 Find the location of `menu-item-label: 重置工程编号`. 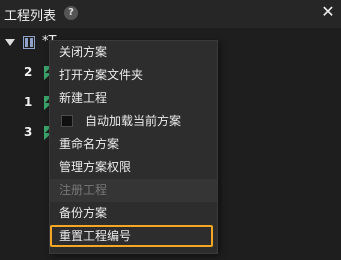

menu-item-label: 重置工程编号 is located at coordinates (95, 236).